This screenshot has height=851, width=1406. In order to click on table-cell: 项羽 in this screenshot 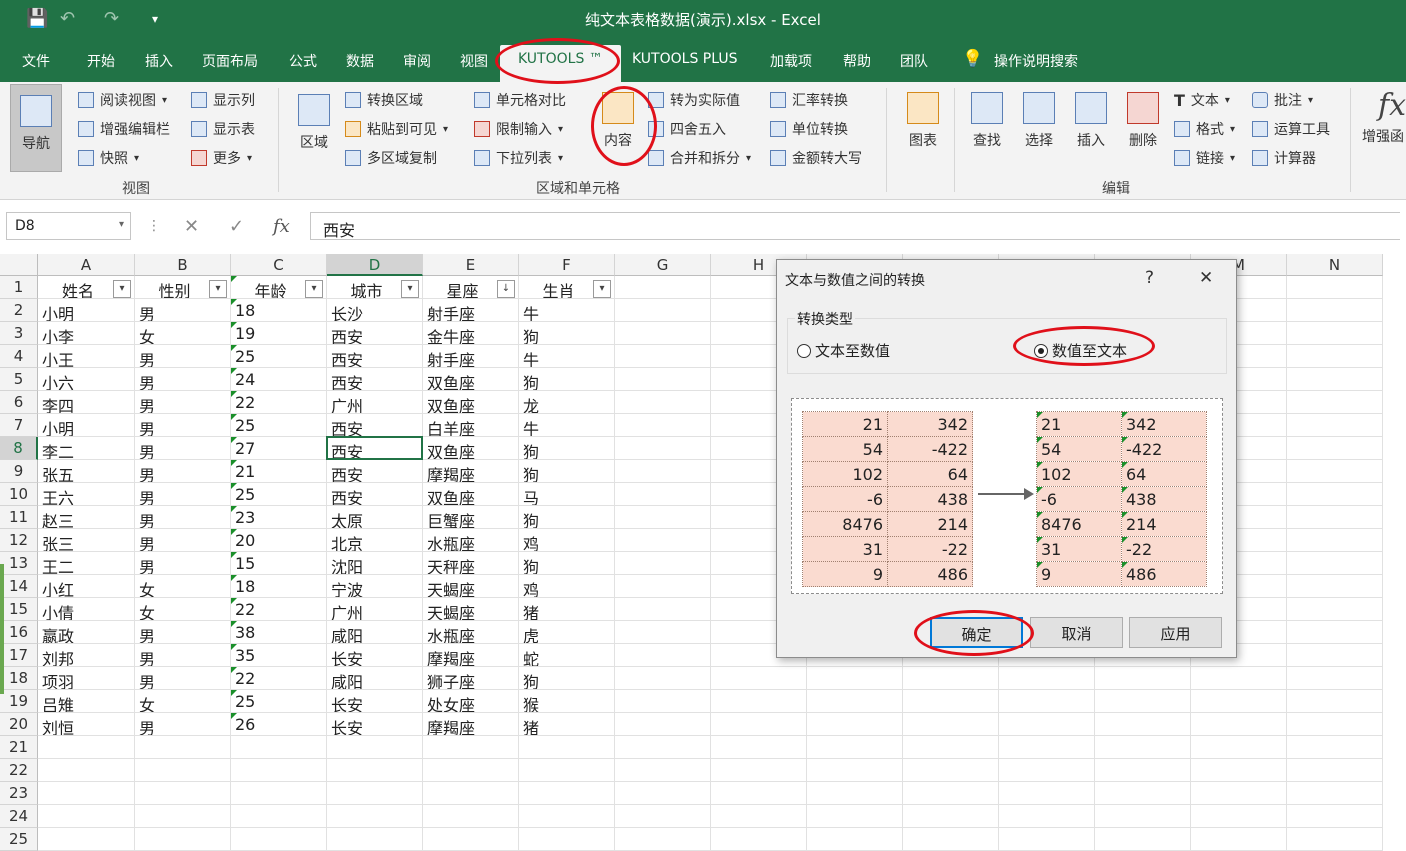, I will do `click(86, 678)`.